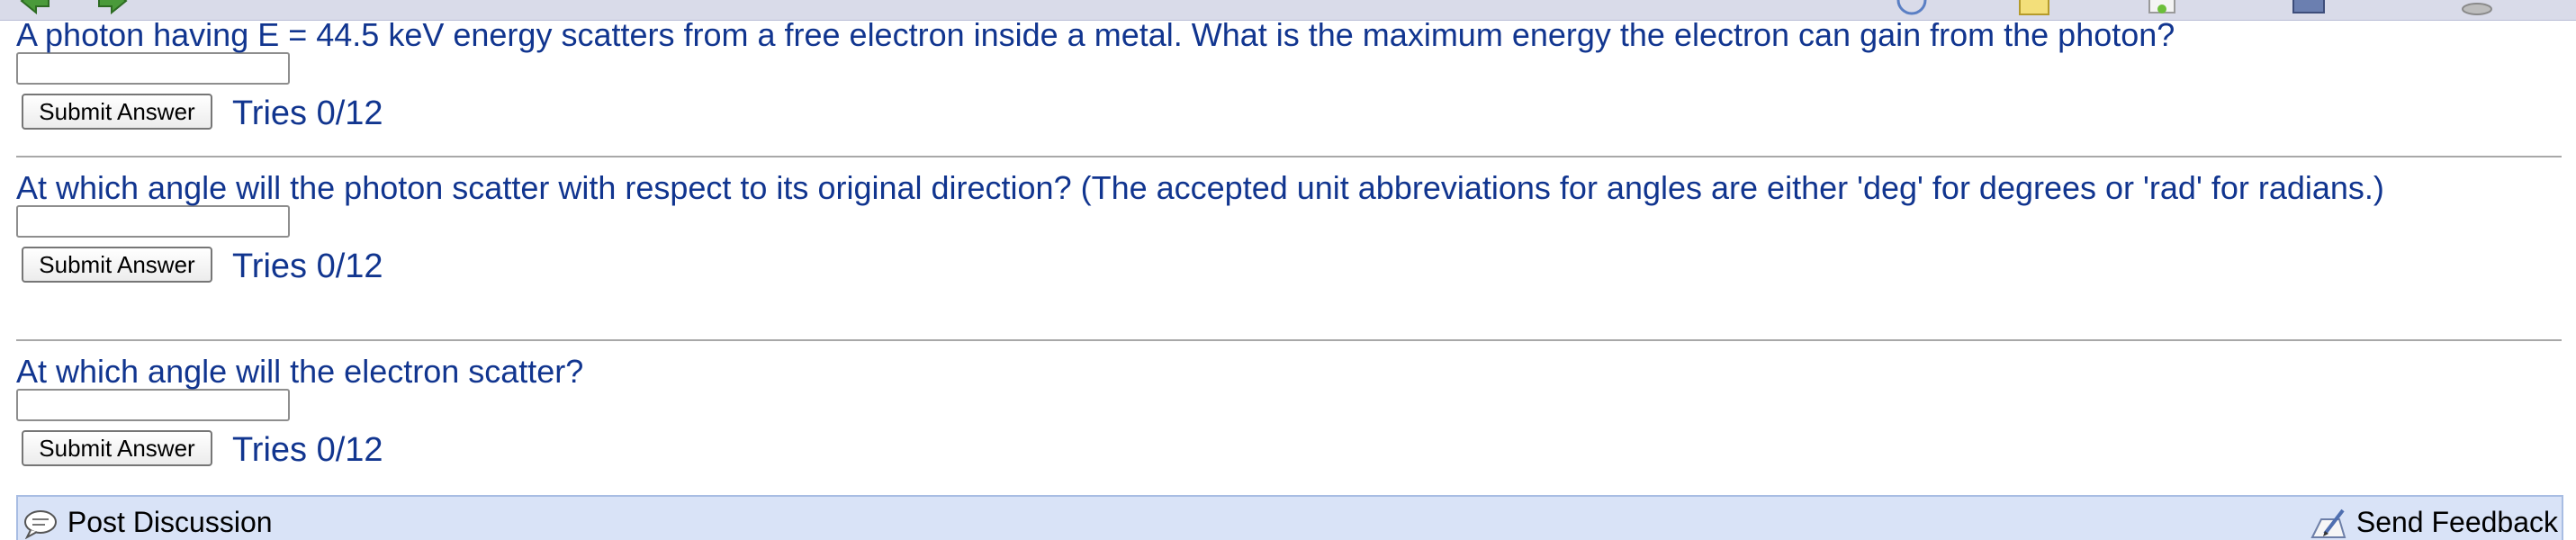 The width and height of the screenshot is (2576, 540). I want to click on help-icon, so click(1912, 8).